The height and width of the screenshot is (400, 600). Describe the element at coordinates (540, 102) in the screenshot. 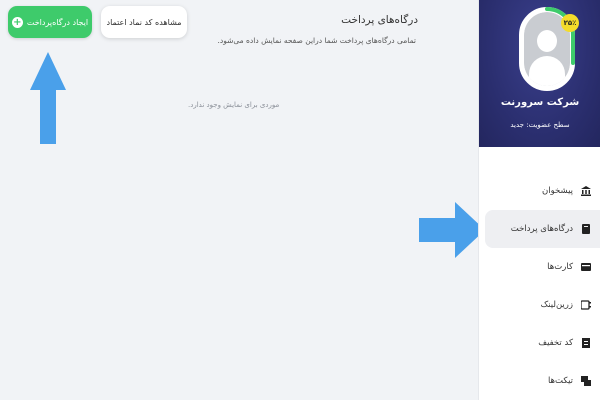

I see `company-name: شرکت سرورنت` at that location.